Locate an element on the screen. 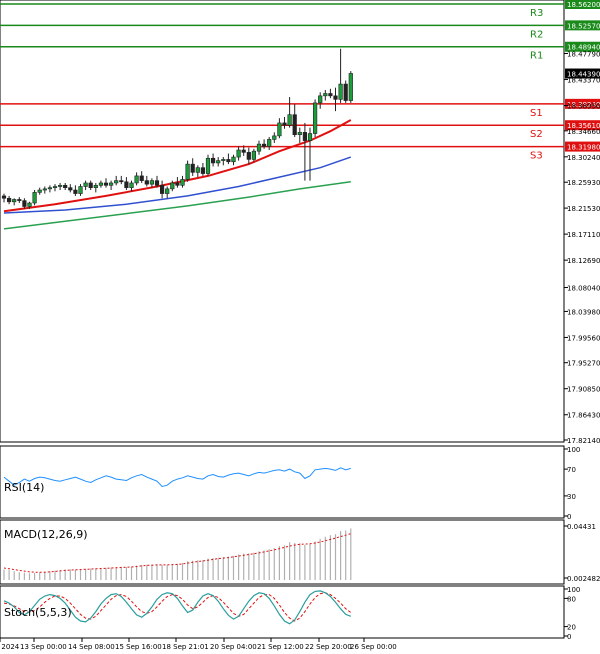 This screenshot has width=600, height=654. stoch-y-axis: 10080 200 is located at coordinates (572, 613).